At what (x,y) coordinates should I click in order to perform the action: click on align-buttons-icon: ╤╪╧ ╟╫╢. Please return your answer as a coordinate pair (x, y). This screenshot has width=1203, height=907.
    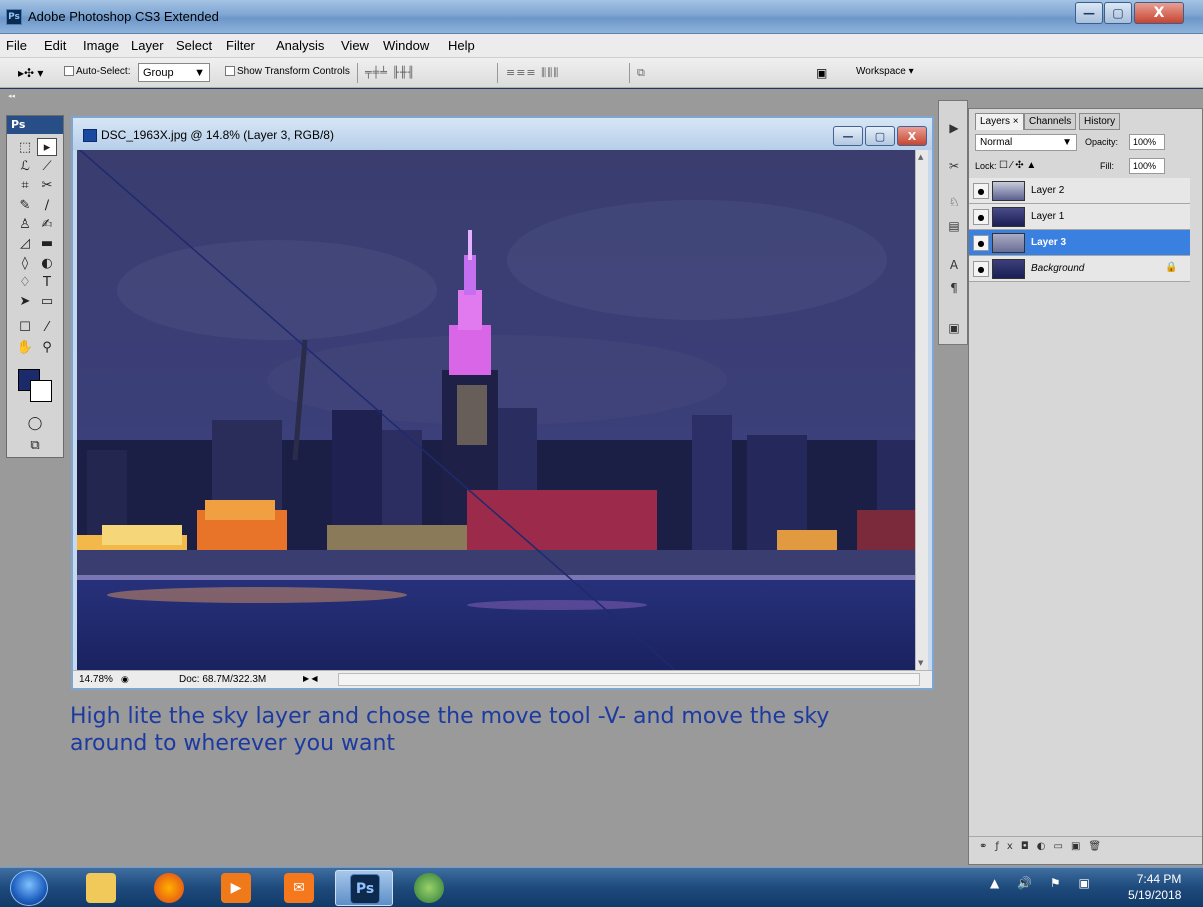
    Looking at the image, I should click on (390, 72).